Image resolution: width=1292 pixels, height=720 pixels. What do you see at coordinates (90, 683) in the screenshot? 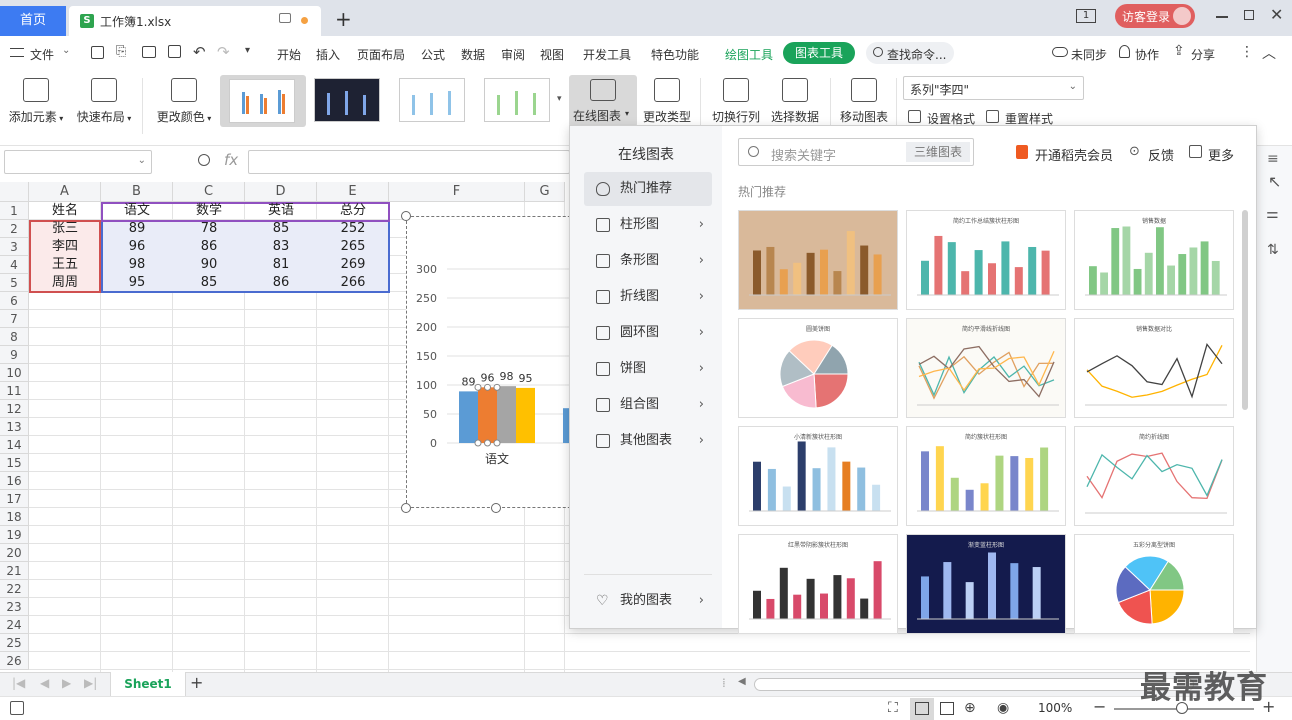
I see `sheet-nav-last-icon: ▶|` at bounding box center [90, 683].